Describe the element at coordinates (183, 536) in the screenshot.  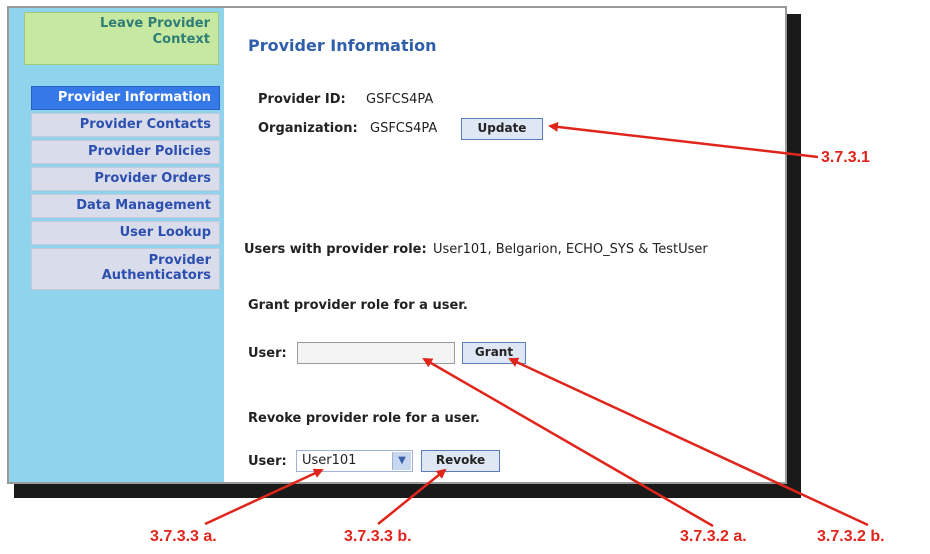
I see `annotation-label: 3.7.3.3 a.` at that location.